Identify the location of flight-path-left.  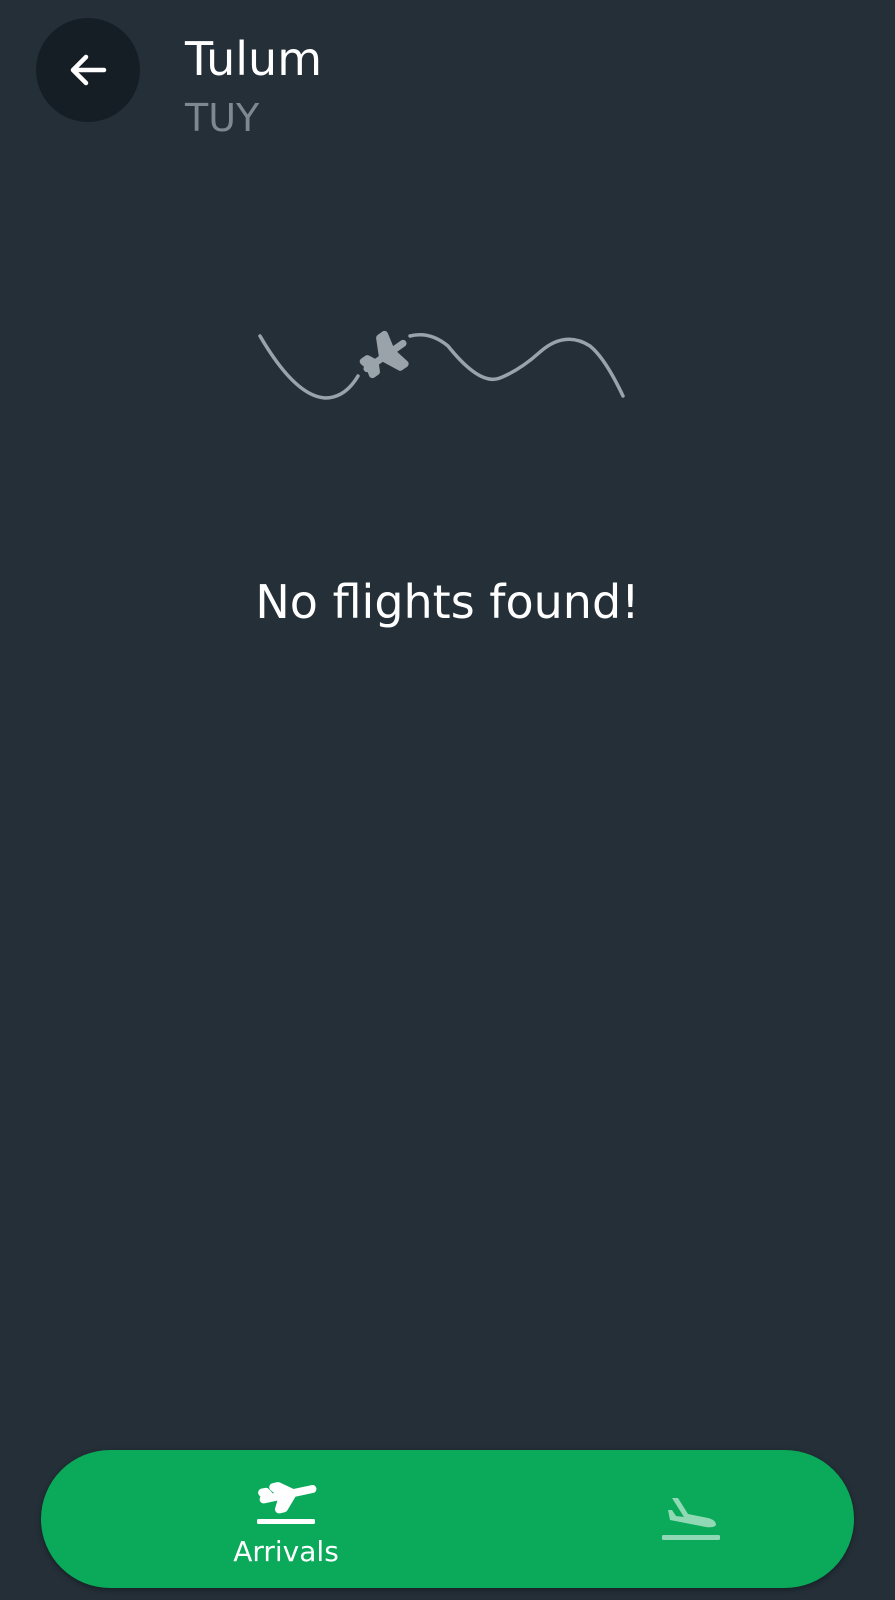
(309, 367).